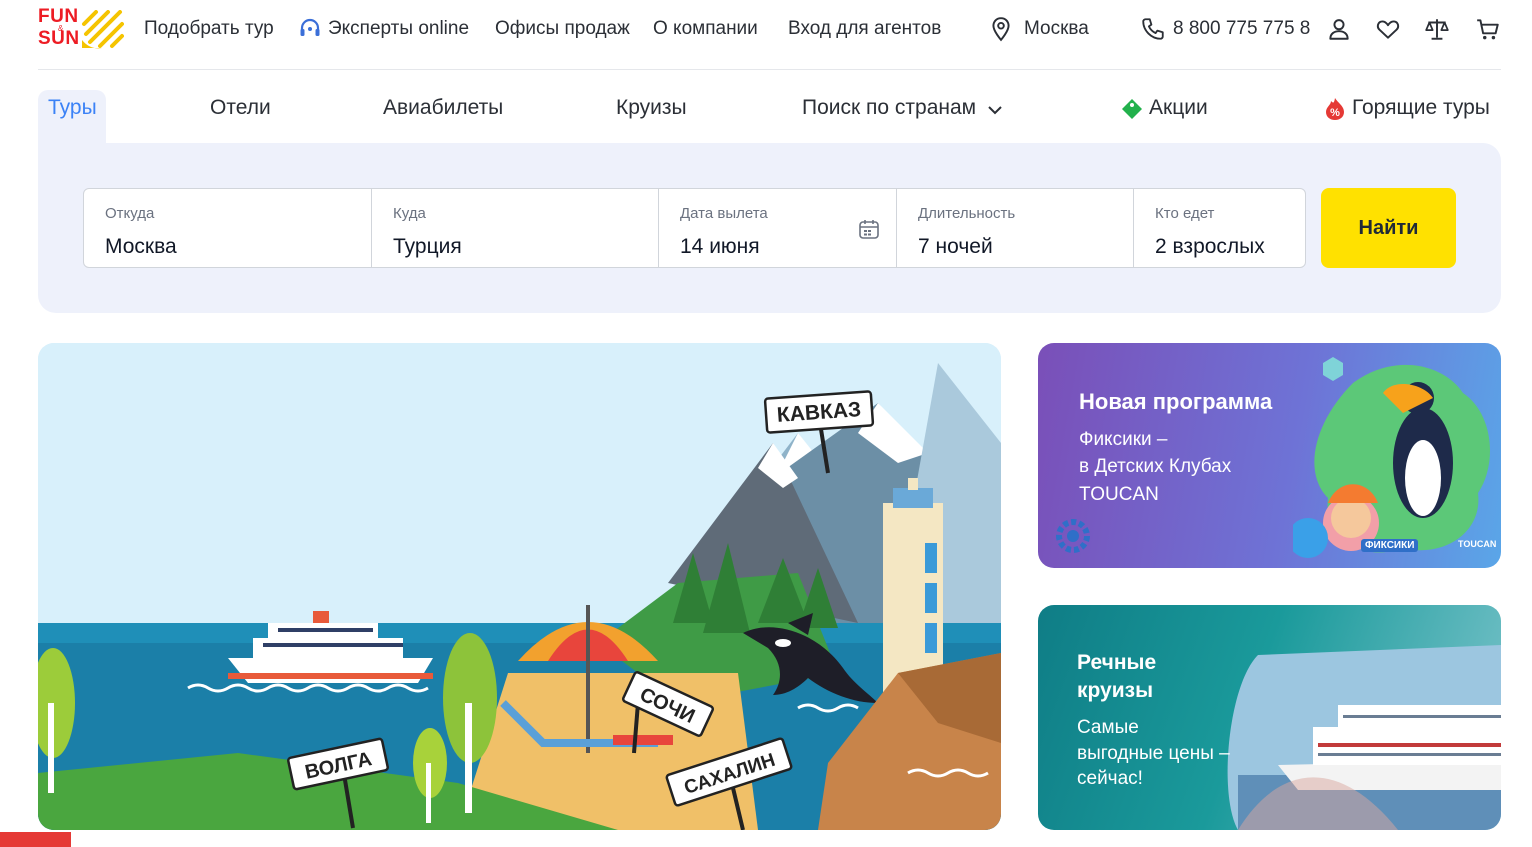 The height and width of the screenshot is (847, 1532). Describe the element at coordinates (864, 29) in the screenshot. I see `nav-agents-login: Вход для агентов` at that location.